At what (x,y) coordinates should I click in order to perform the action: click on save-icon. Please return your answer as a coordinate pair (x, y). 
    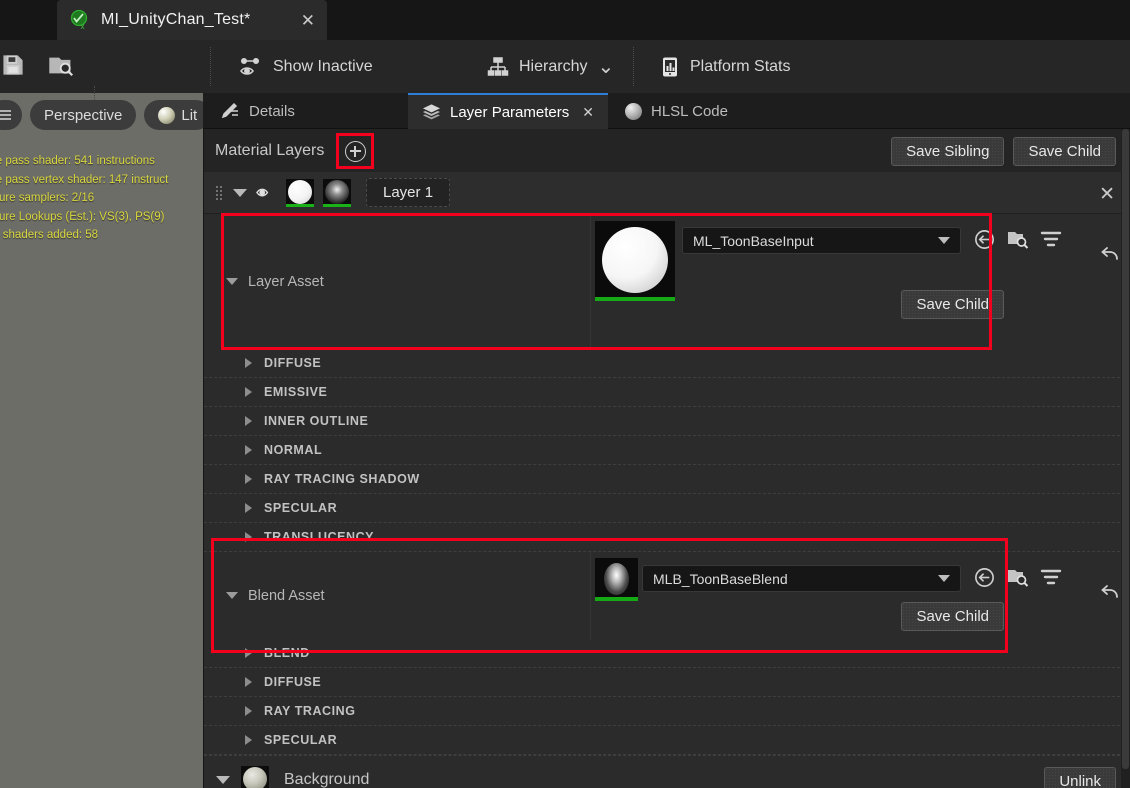
    Looking at the image, I should click on (13, 67).